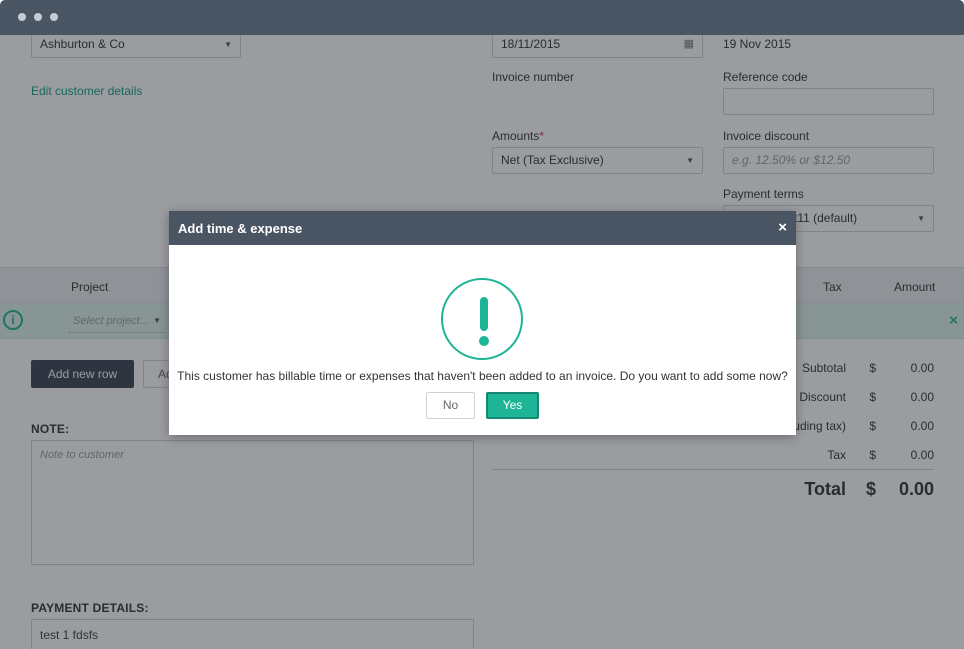 The image size is (964, 649). Describe the element at coordinates (482, 17) in the screenshot. I see `window-titlebar` at that location.